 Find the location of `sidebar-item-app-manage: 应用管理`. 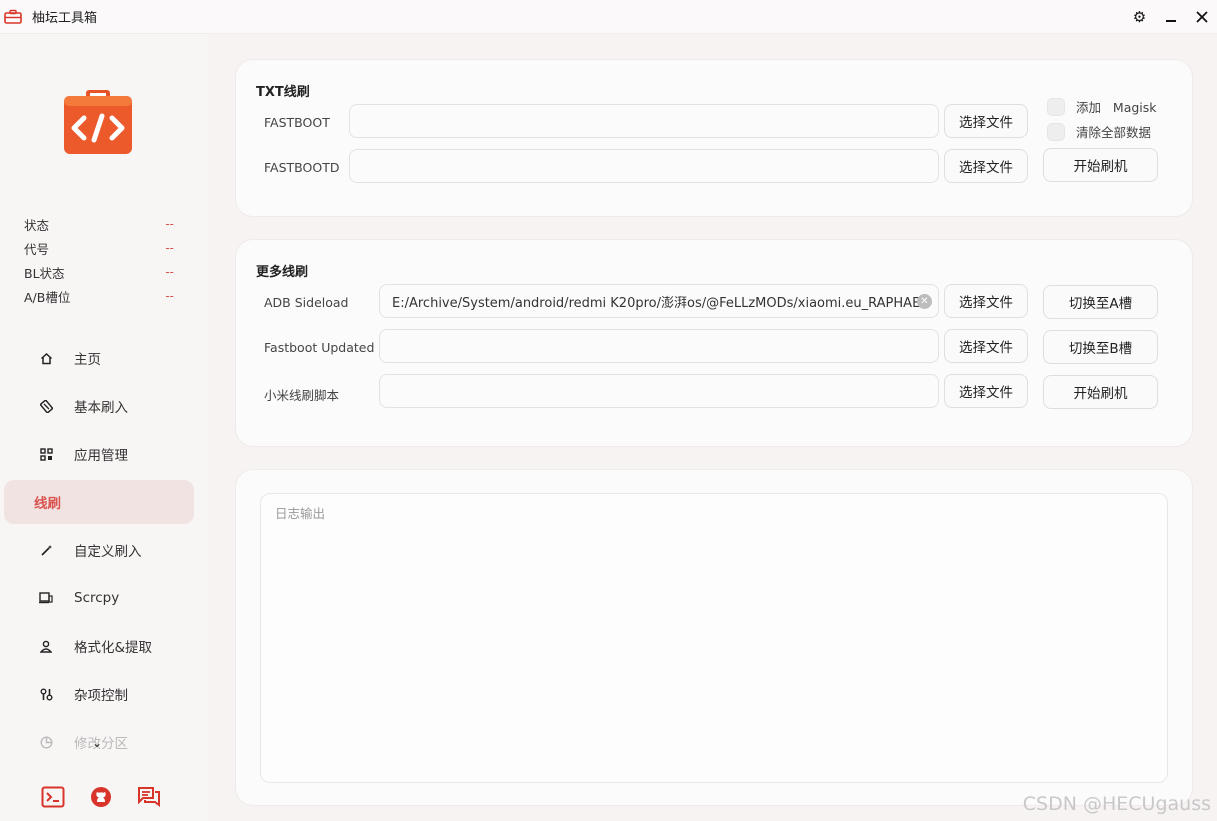

sidebar-item-app-manage: 应用管理 is located at coordinates (99, 454).